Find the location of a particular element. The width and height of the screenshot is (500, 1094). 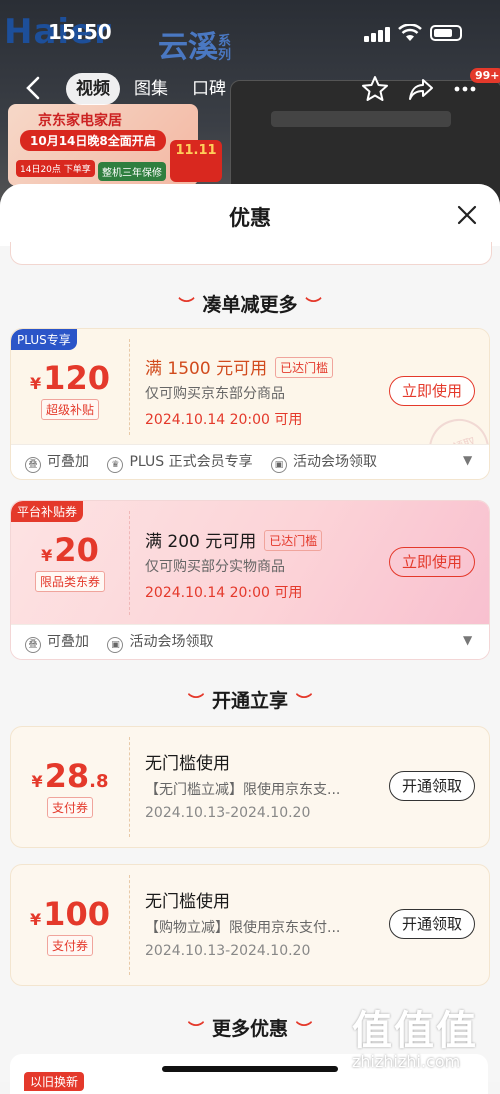

section-title: ︶ 开通立享 ︶ is located at coordinates (250, 701).